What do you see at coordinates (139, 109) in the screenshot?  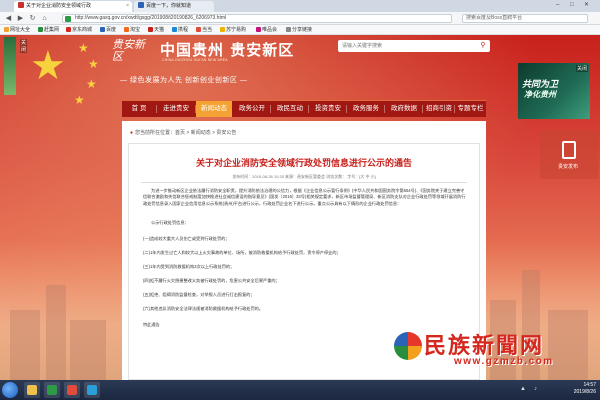 I see `nav-item-home: 首 页` at bounding box center [139, 109].